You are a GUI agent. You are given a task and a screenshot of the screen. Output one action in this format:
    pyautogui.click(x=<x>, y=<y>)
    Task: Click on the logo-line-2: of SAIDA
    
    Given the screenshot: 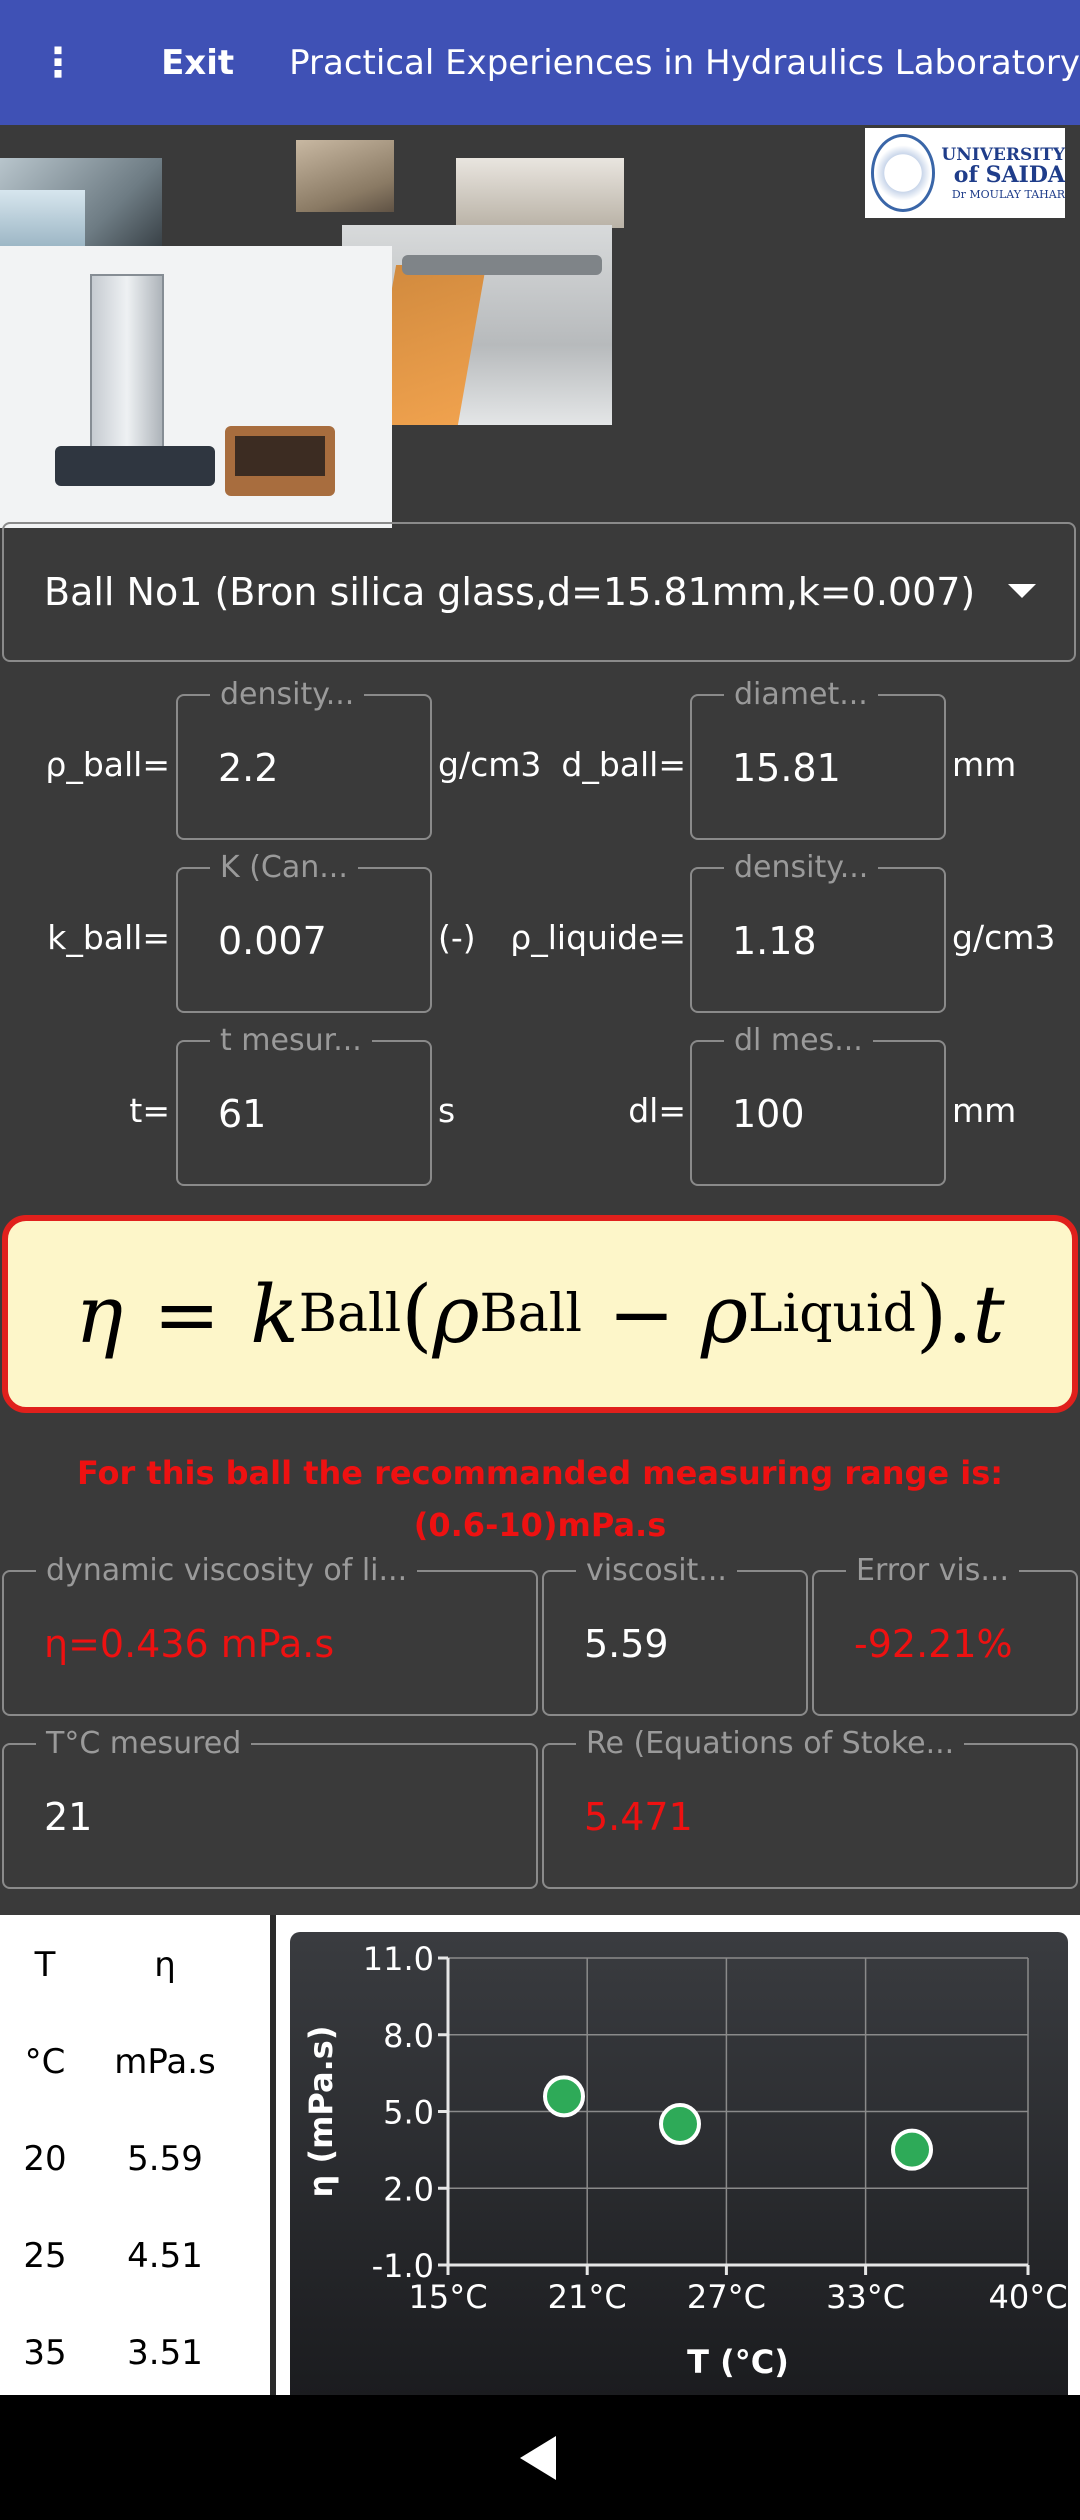 What is the action you would take?
    pyautogui.click(x=1009, y=174)
    